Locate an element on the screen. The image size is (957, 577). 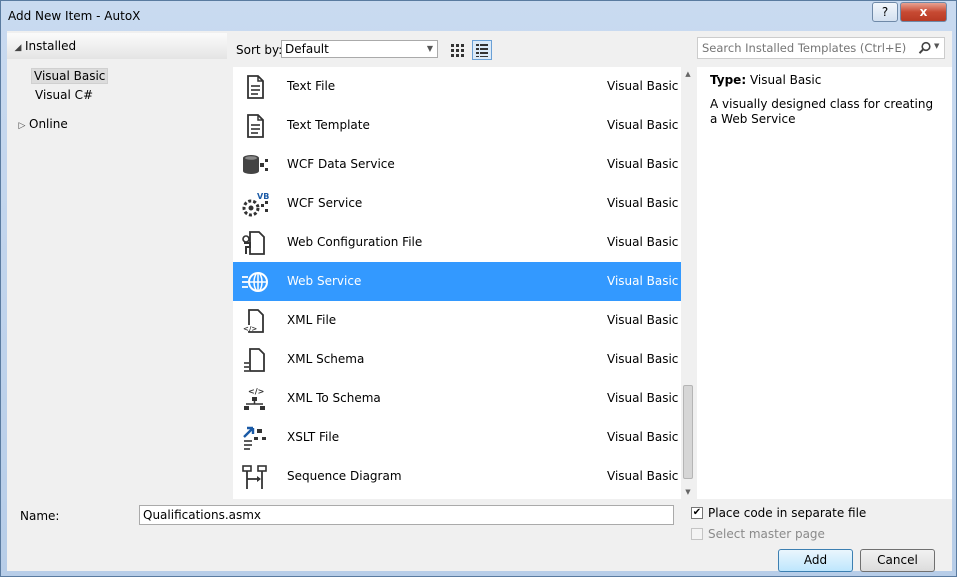
template-row: Web Configuration File Visual Basic is located at coordinates (457, 242).